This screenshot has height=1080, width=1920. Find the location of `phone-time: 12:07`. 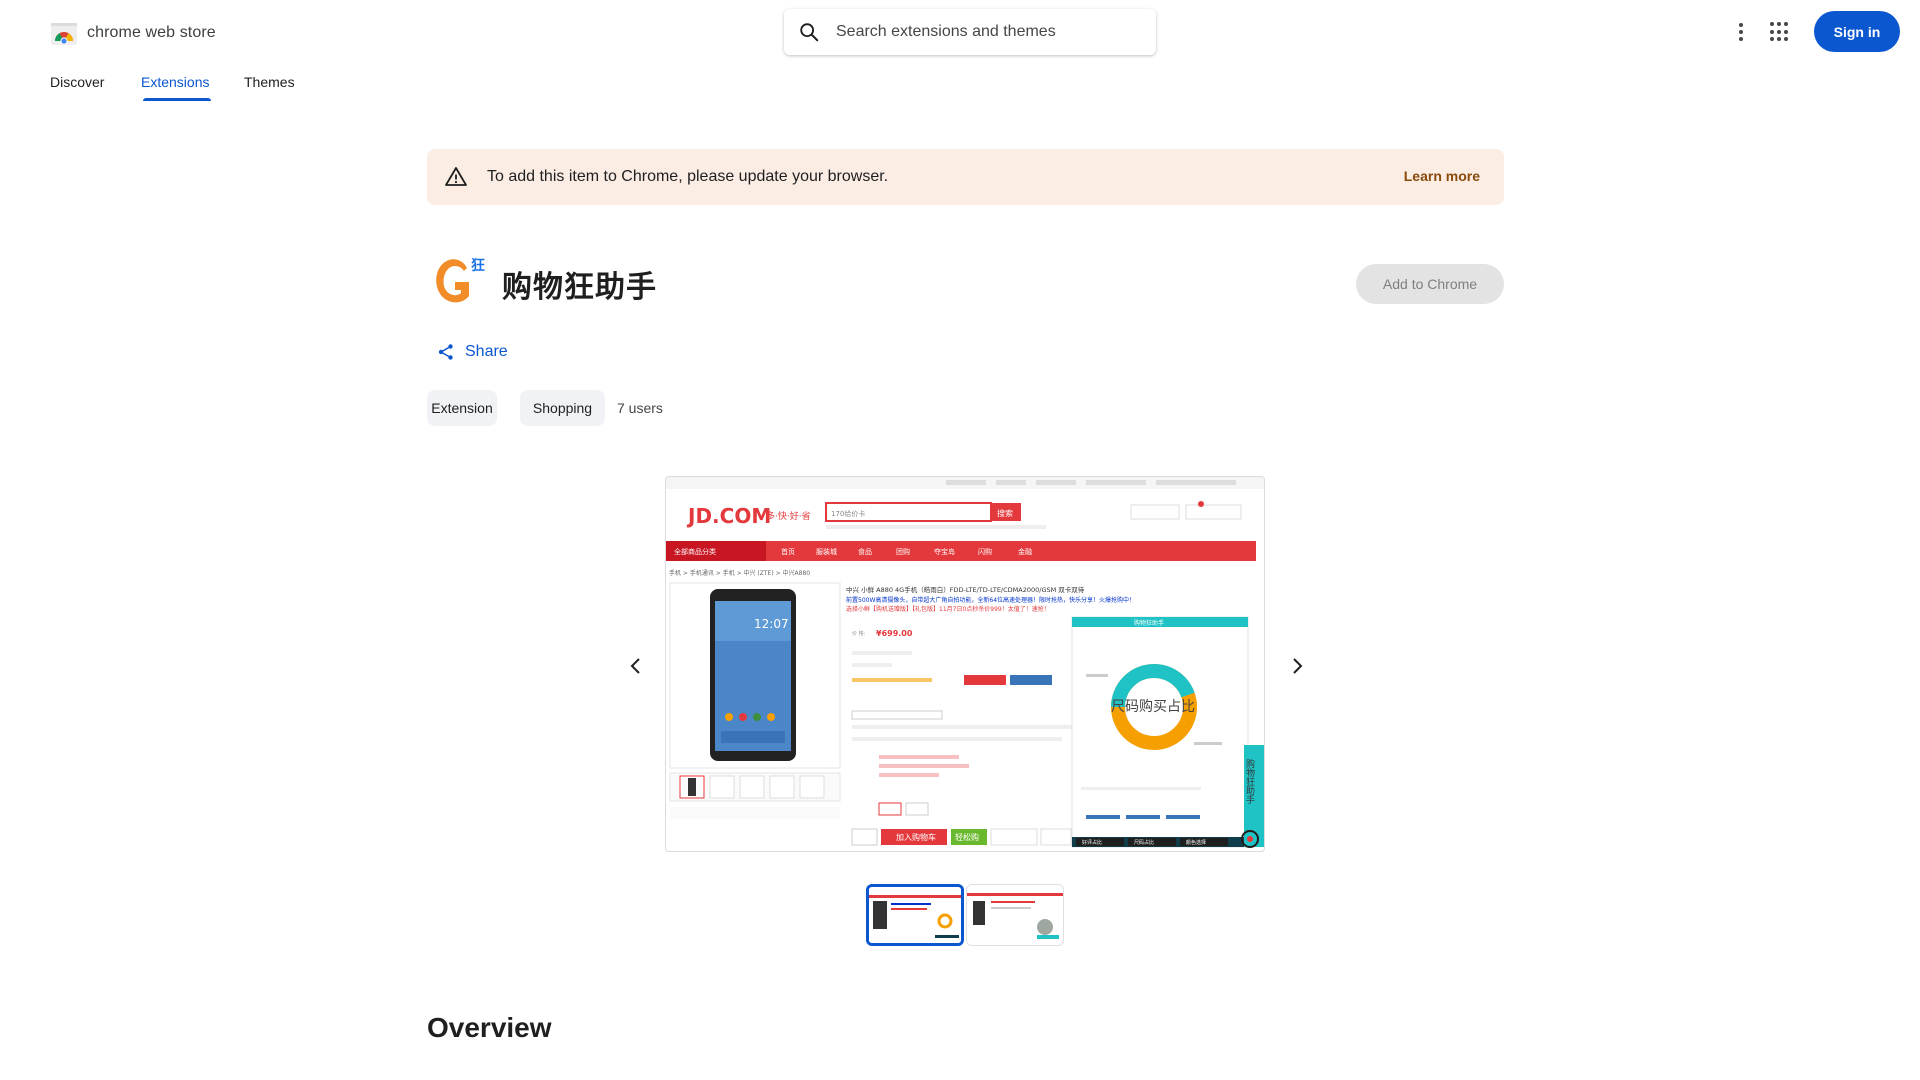

phone-time: 12:07 is located at coordinates (771, 624).